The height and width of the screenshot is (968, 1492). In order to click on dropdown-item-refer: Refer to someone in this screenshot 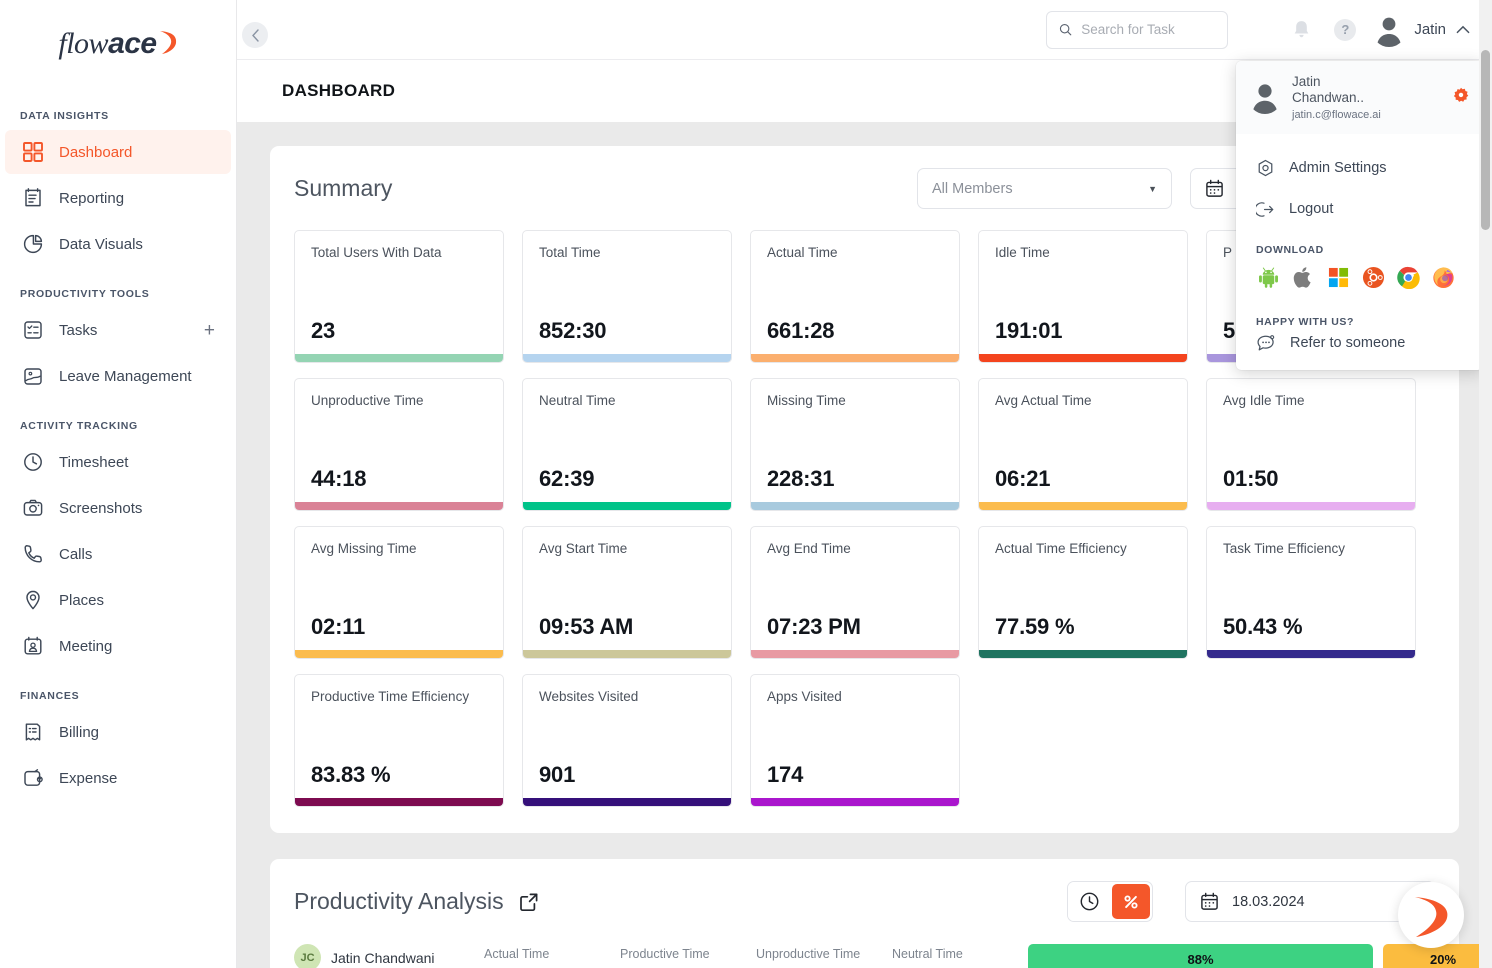, I will do `click(1359, 349)`.